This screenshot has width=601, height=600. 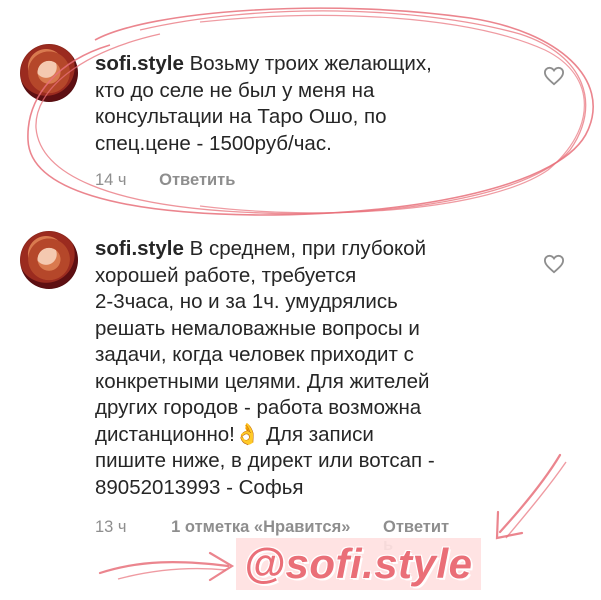 I want to click on comment-username: sofi.style, so click(x=139, y=248).